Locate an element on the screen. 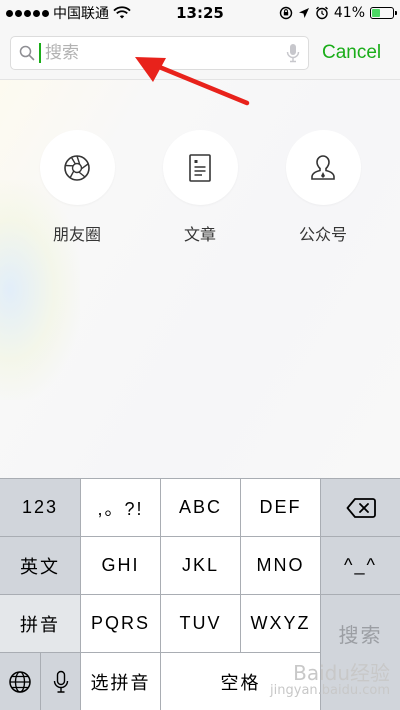 The width and height of the screenshot is (400, 710). rotation-lock-icon is located at coordinates (286, 13).